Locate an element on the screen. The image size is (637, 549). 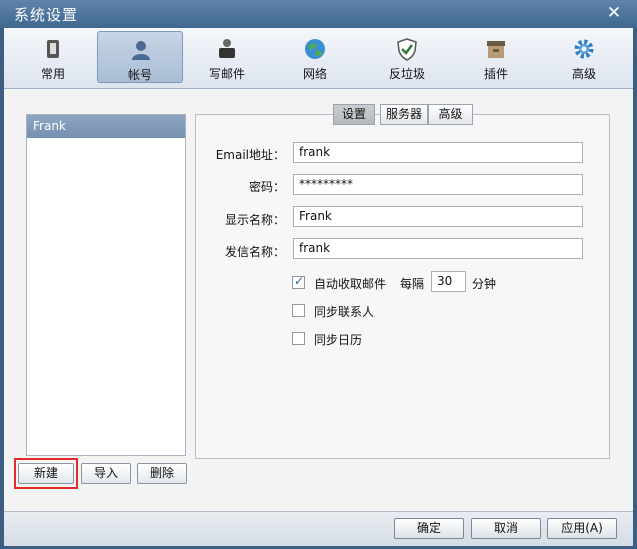
new-account-button: 新建 is located at coordinates (46, 473).